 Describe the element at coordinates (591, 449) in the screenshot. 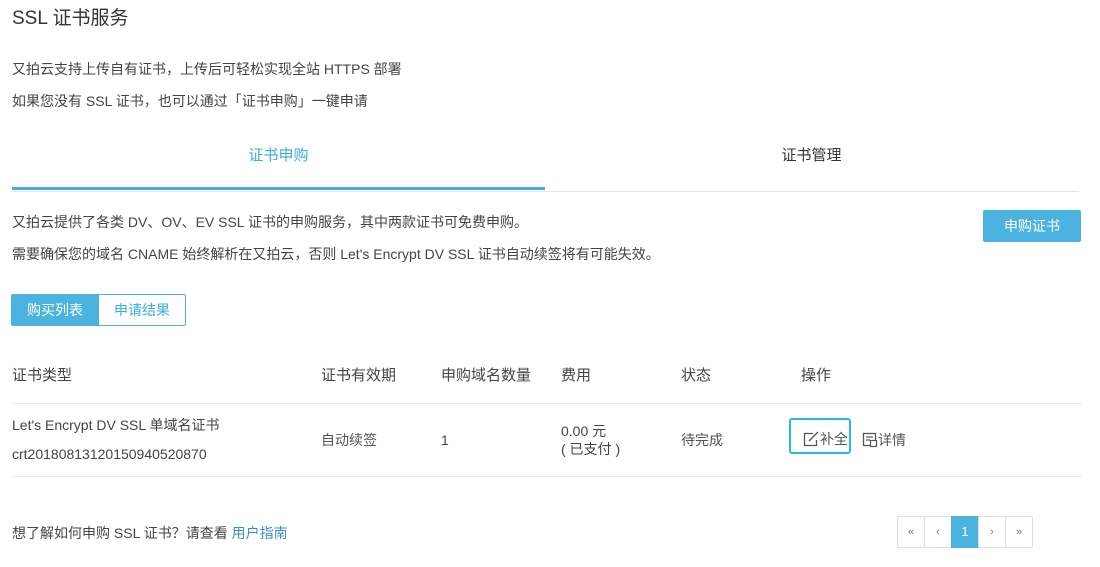

I see `fee-status: ( 已支付 )` at that location.